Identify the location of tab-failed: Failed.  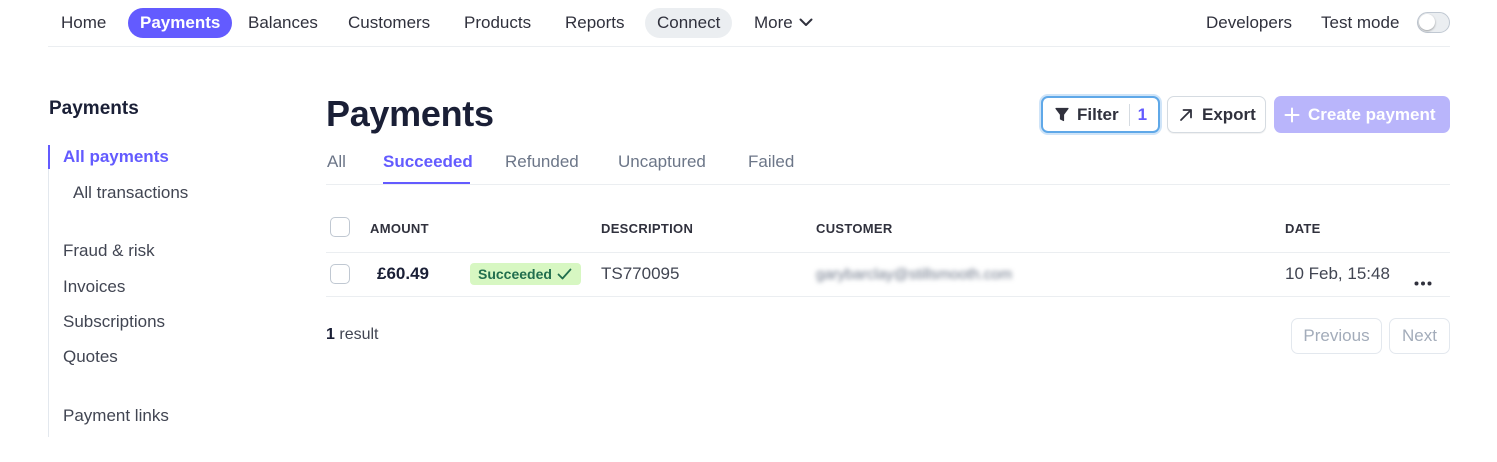
(771, 162).